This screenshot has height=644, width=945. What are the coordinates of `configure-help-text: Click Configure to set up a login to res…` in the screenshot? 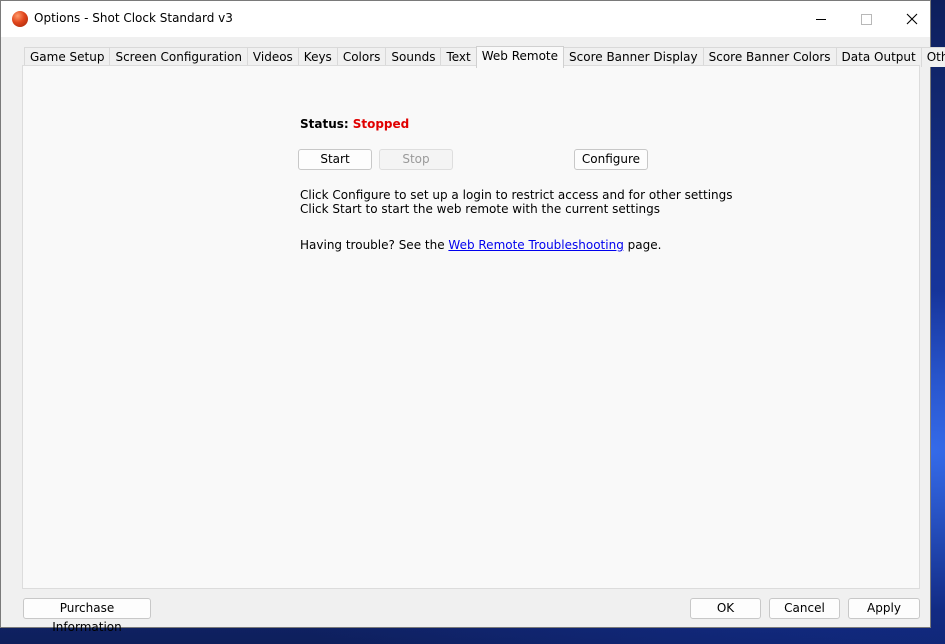 It's located at (516, 195).